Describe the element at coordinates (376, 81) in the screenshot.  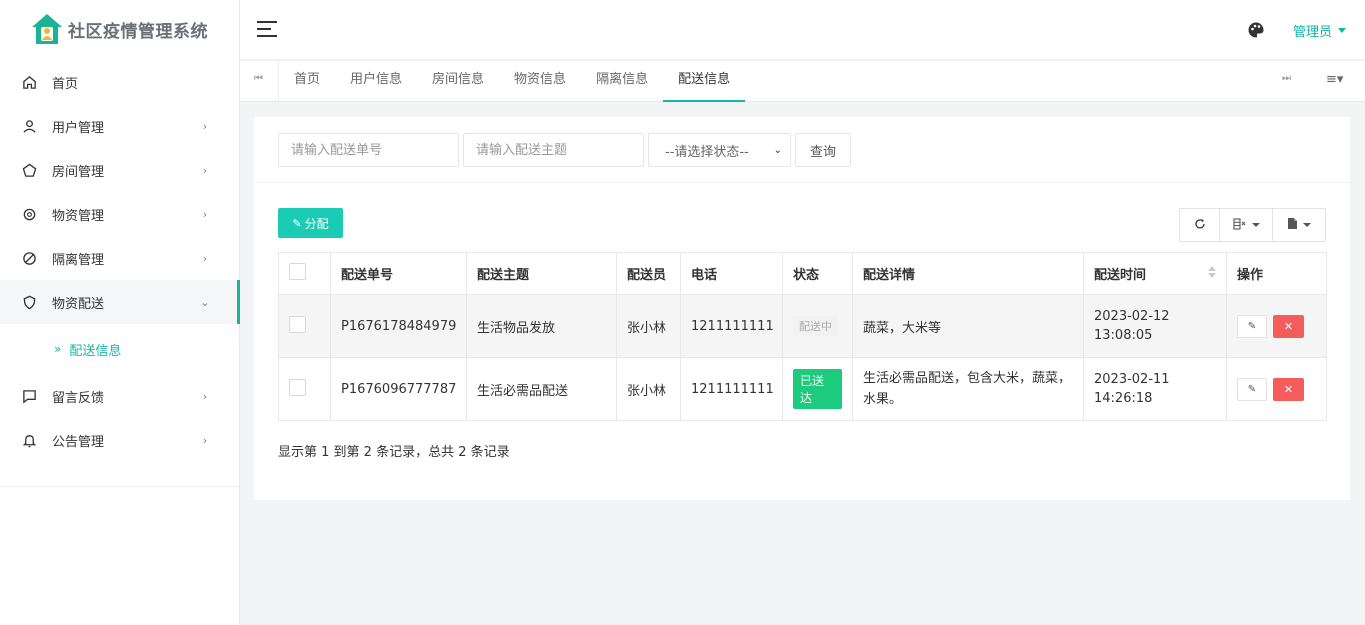
I see `tab-user-info: 用户信息` at that location.